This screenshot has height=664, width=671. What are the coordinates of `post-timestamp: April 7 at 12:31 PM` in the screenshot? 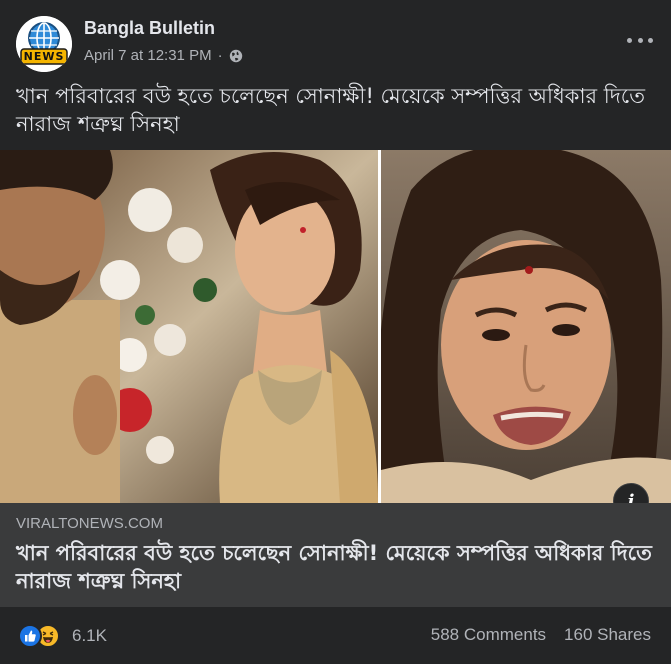 It's located at (148, 55).